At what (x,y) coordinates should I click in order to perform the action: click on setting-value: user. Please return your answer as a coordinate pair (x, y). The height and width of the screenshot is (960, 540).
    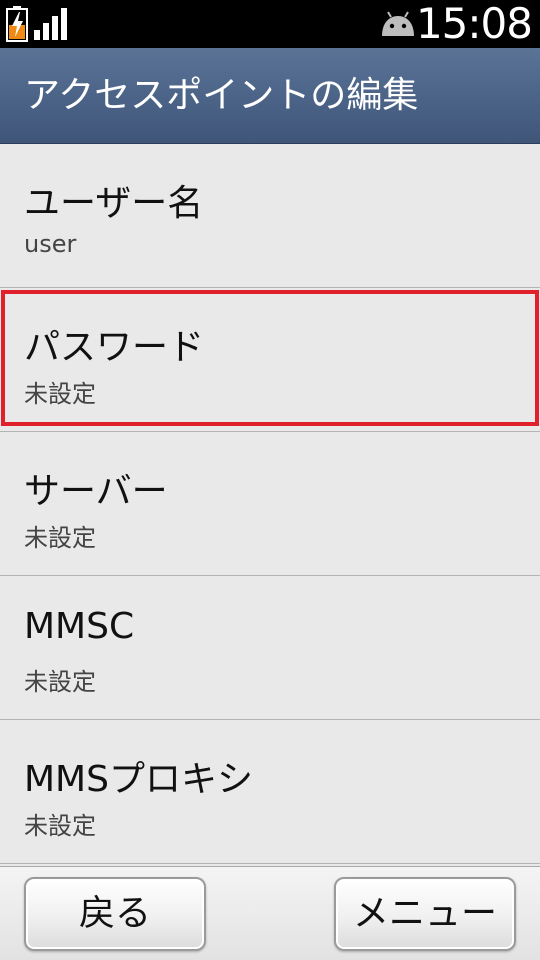
    Looking at the image, I should click on (50, 244).